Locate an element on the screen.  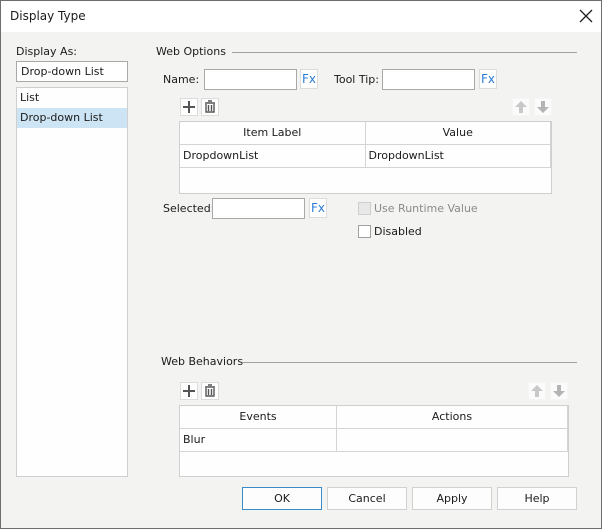
add-item-button is located at coordinates (189, 107).